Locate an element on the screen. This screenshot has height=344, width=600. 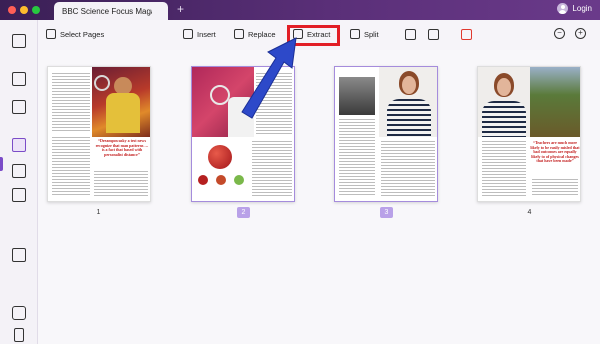
page-number-3: 3 is located at coordinates (386, 212).